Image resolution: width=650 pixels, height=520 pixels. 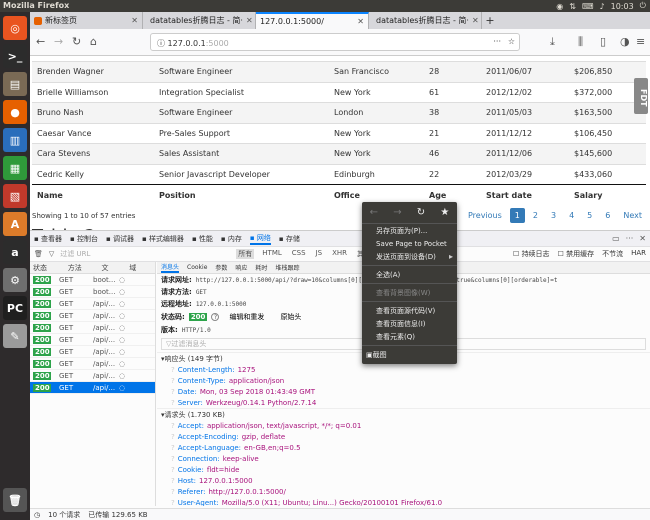 I want to click on calc-icon: ▦, so click(x=15, y=168).